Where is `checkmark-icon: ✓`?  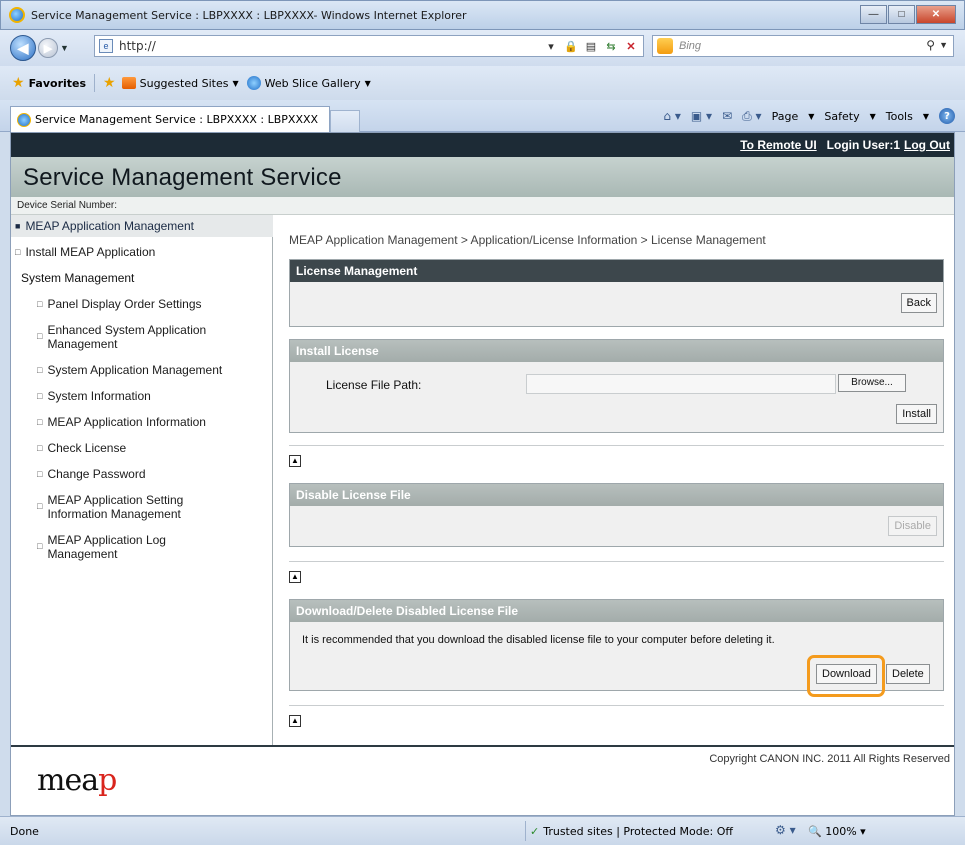 checkmark-icon: ✓ is located at coordinates (535, 831).